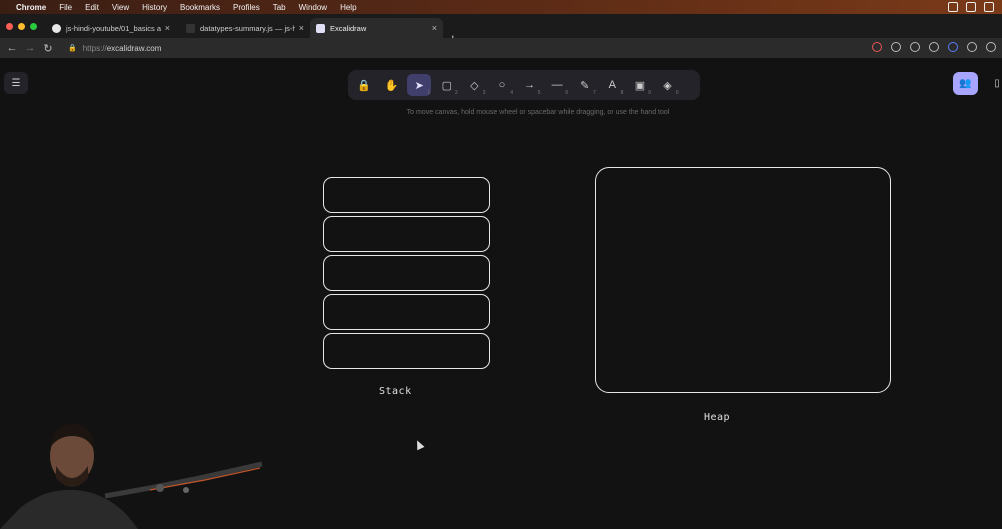 The image size is (1002, 529). I want to click on extension-icons, so click(934, 47).